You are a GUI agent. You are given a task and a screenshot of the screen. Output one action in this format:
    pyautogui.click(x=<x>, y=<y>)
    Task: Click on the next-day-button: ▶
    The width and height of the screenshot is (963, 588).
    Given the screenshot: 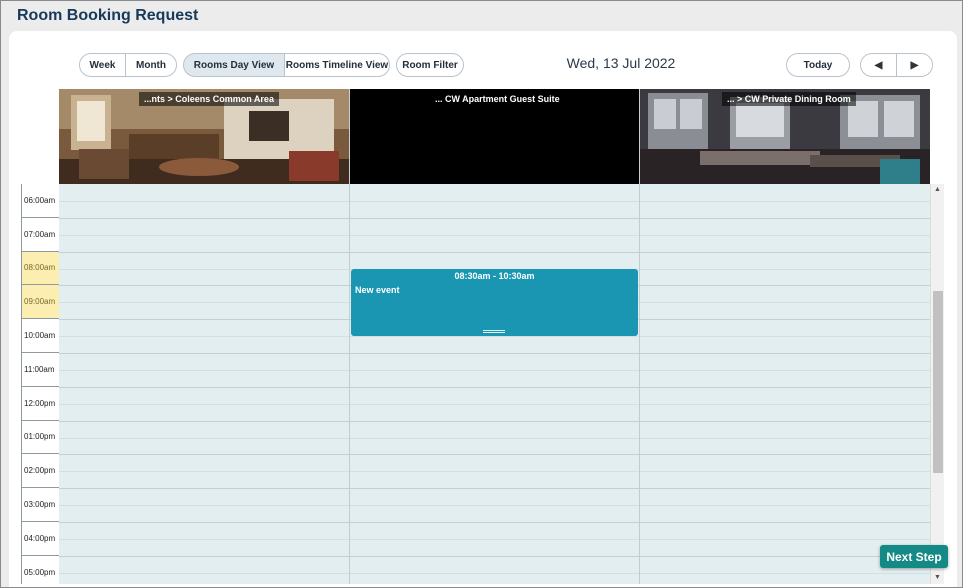 What is the action you would take?
    pyautogui.click(x=914, y=65)
    